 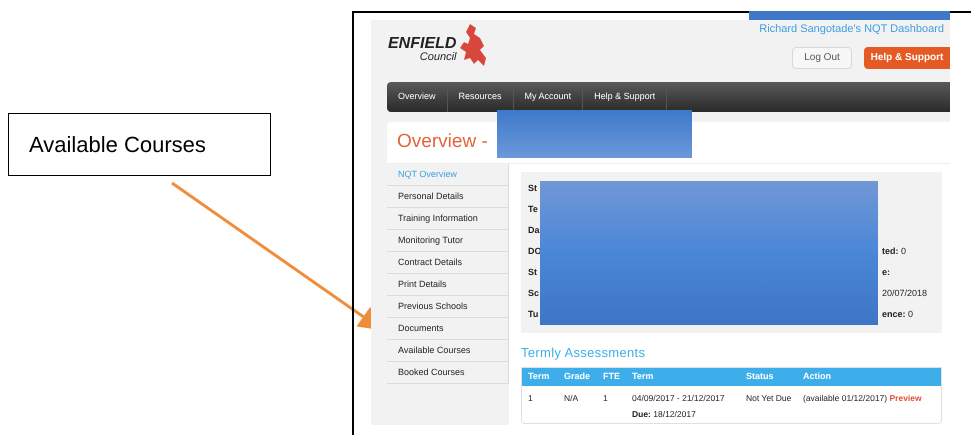 What do you see at coordinates (895, 251) in the screenshot?
I see `info-value: ted: 0` at bounding box center [895, 251].